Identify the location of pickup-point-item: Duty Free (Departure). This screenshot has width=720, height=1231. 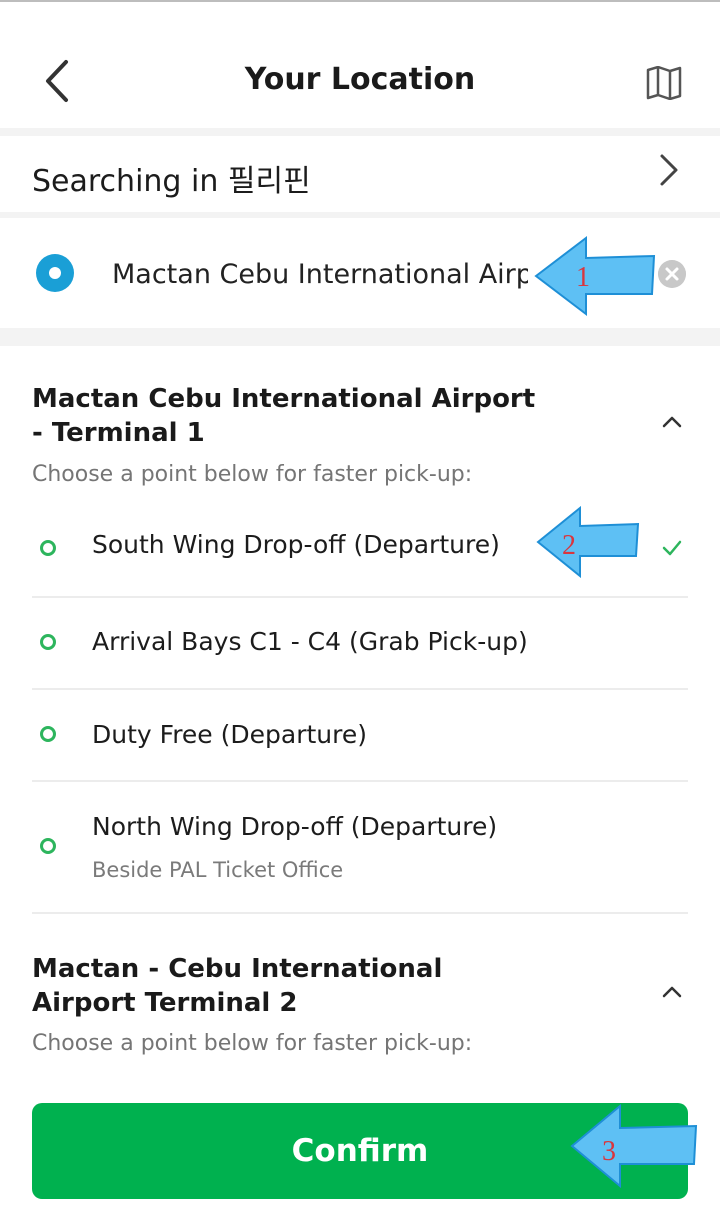
(360, 735).